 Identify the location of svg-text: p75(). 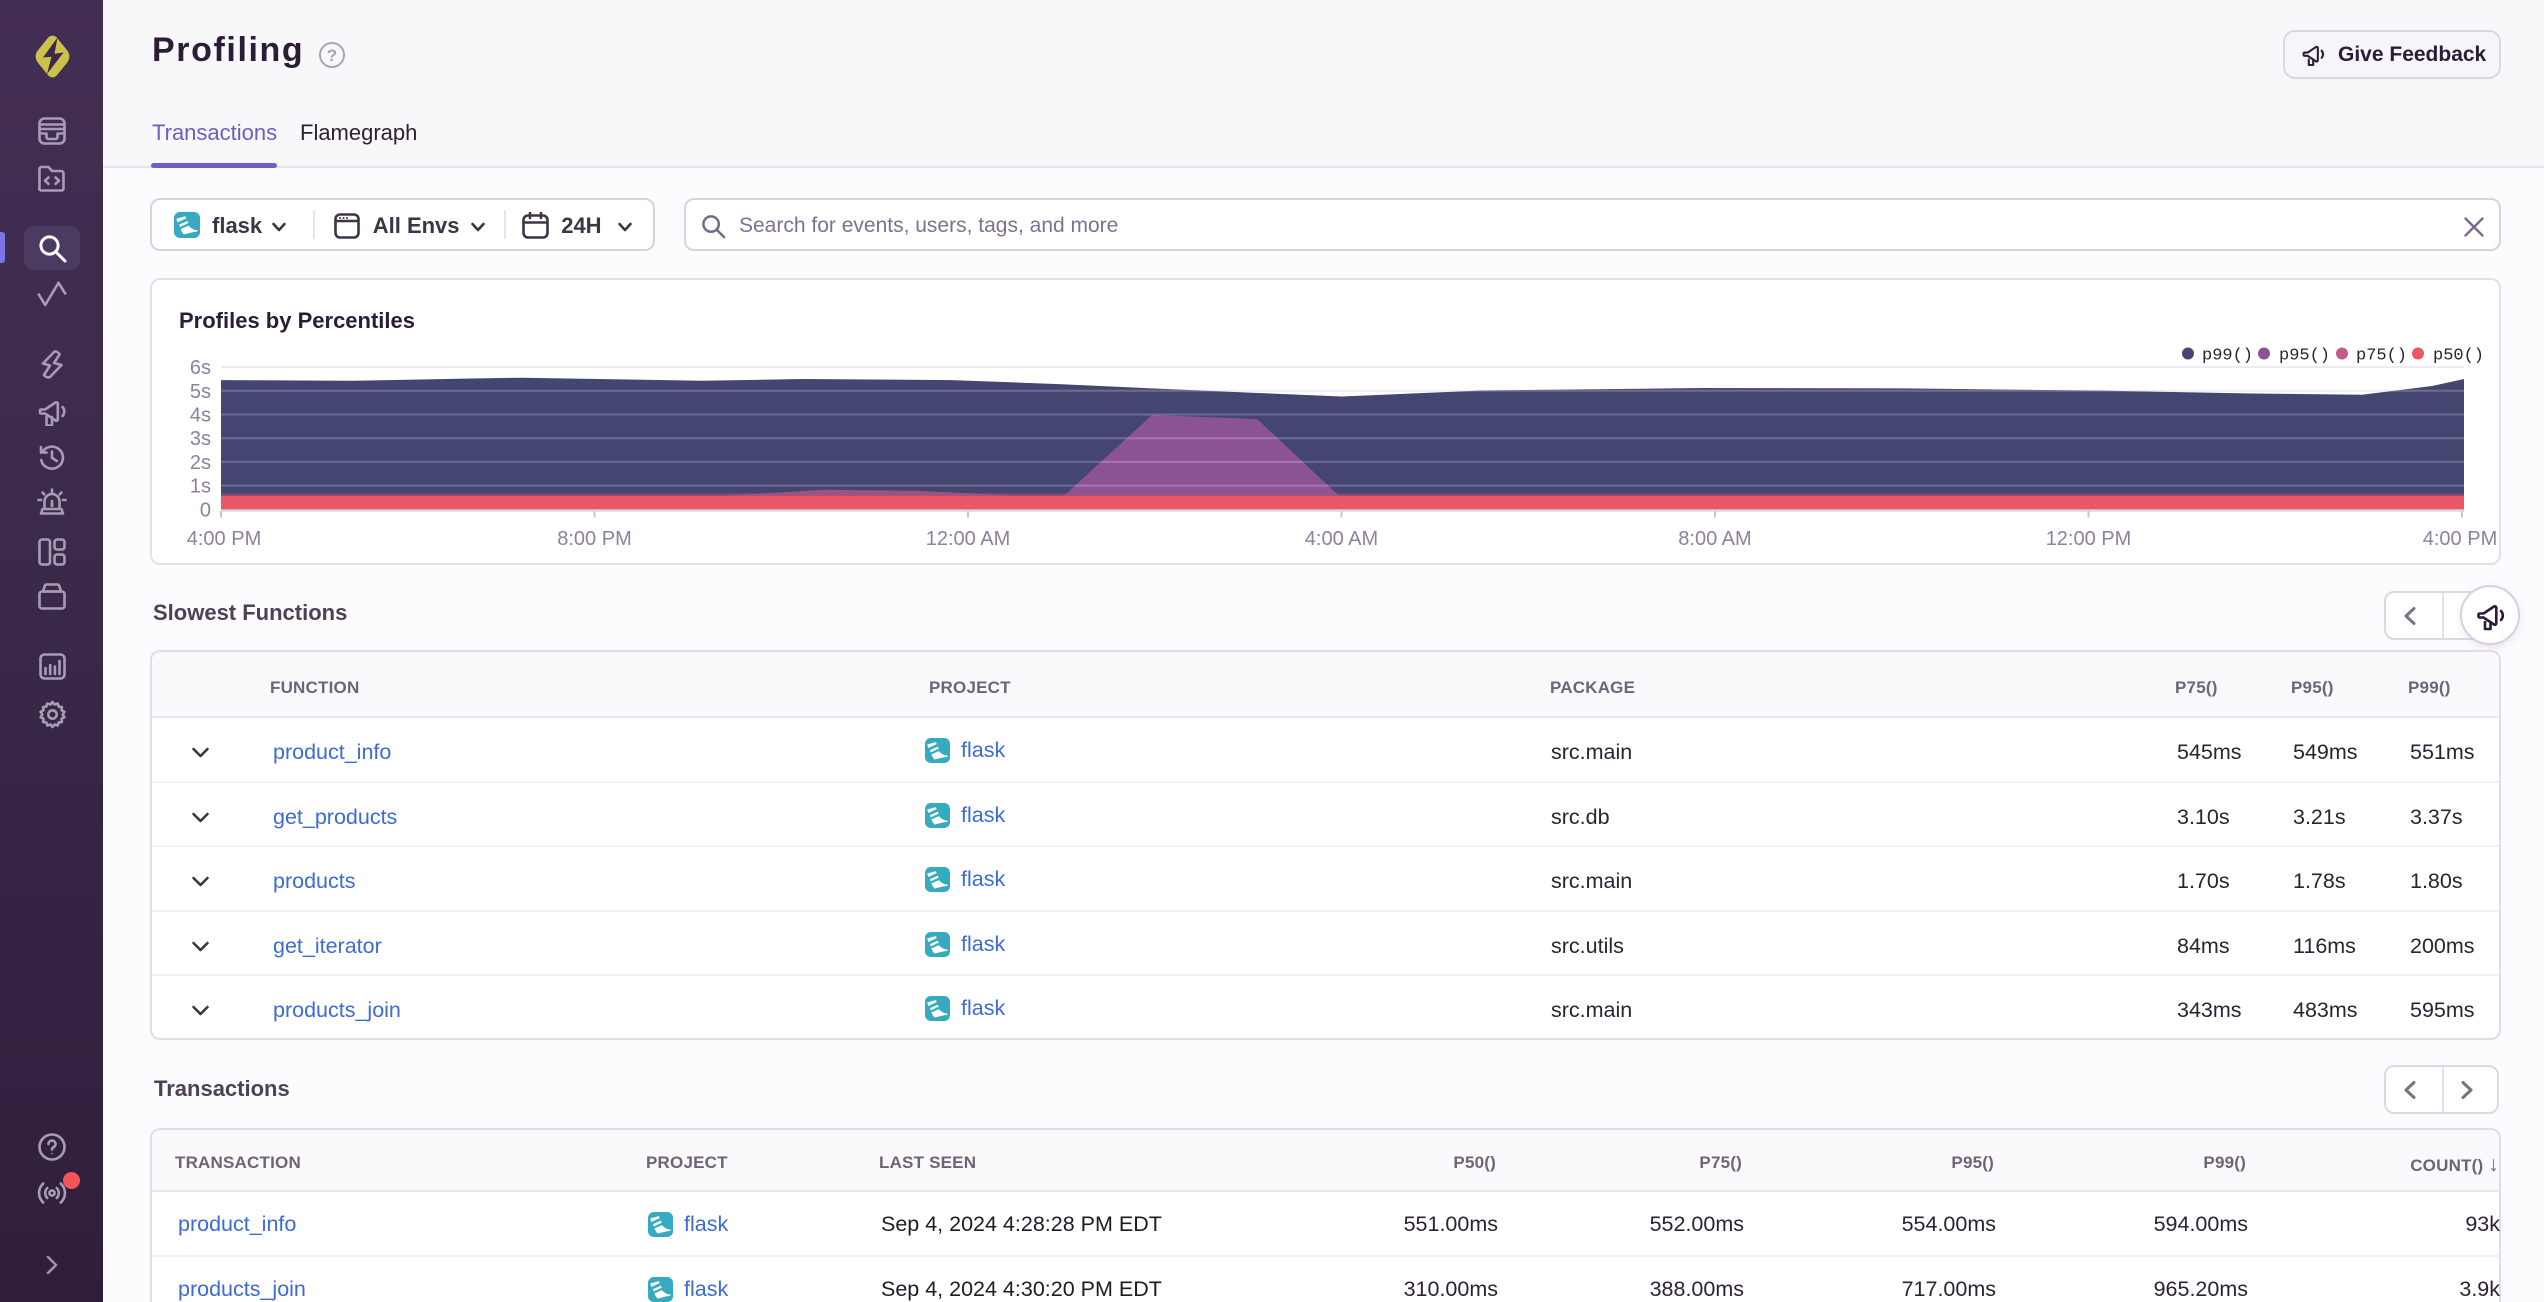
(2381, 356).